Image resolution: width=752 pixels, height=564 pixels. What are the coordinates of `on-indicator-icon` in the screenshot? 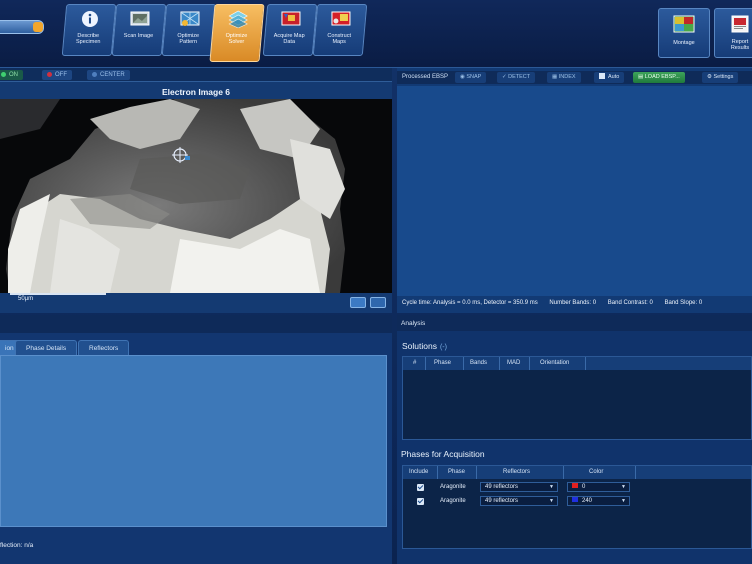 It's located at (3, 74).